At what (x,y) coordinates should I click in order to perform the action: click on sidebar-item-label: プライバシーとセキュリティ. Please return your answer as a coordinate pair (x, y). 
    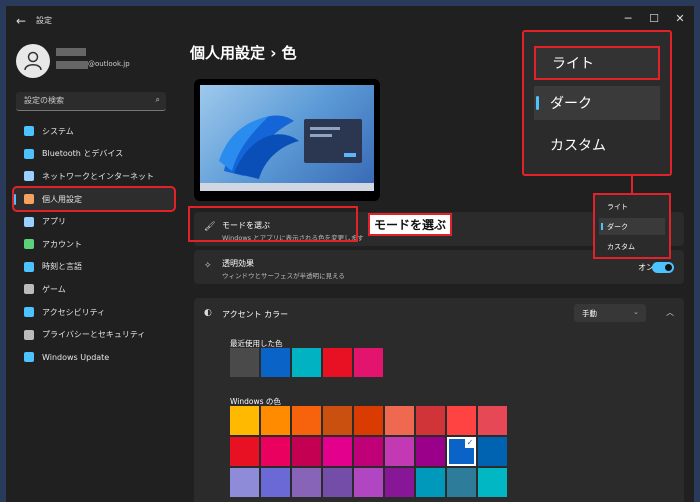
    Looking at the image, I should click on (94, 335).